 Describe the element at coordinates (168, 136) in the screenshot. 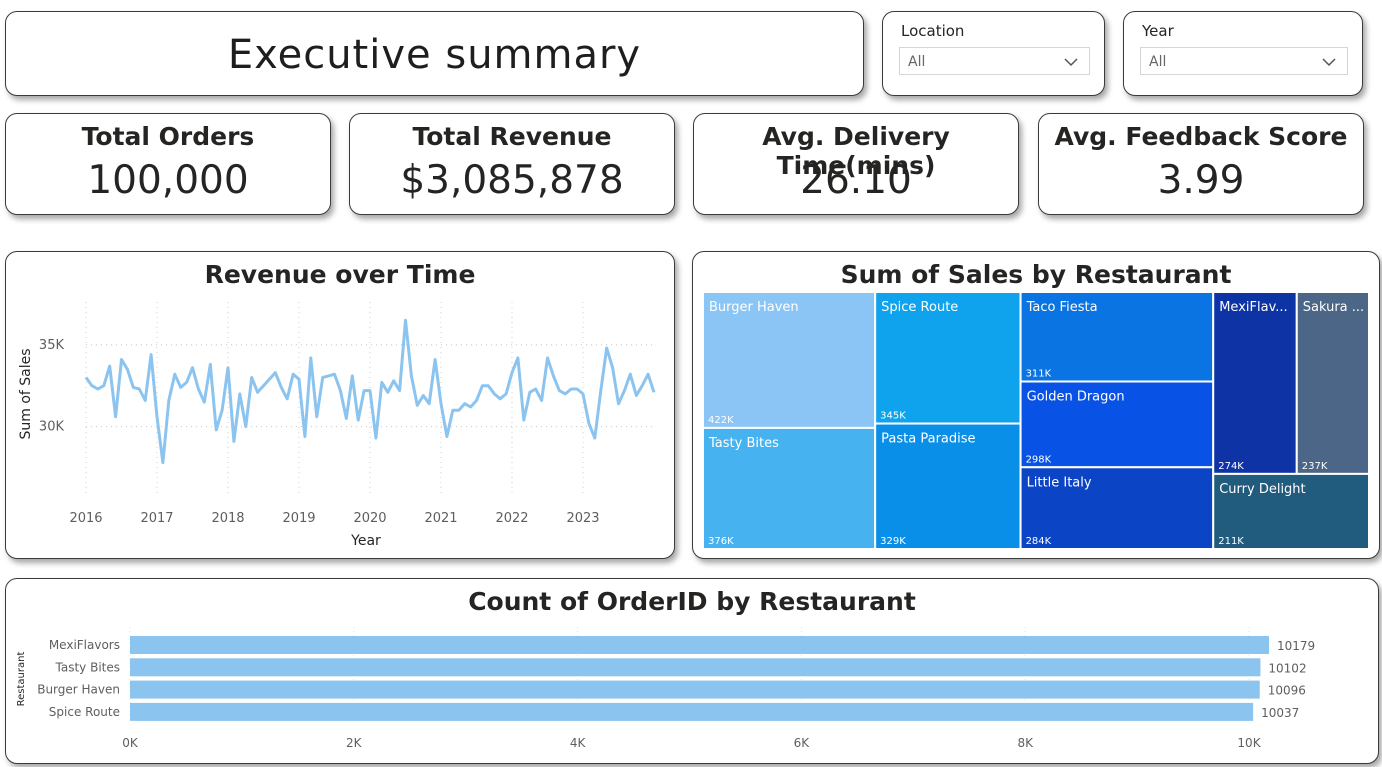

I see `kpi-label: Total Orders` at that location.